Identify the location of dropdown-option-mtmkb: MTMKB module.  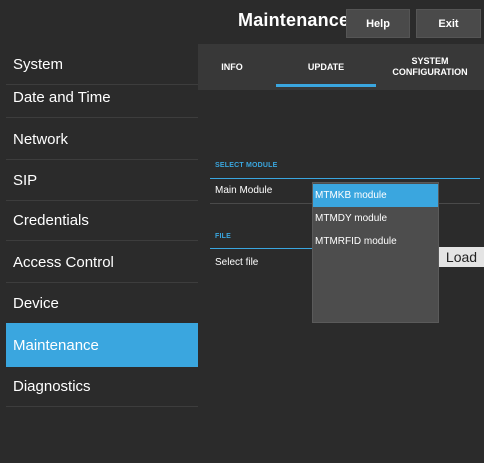
(375, 195).